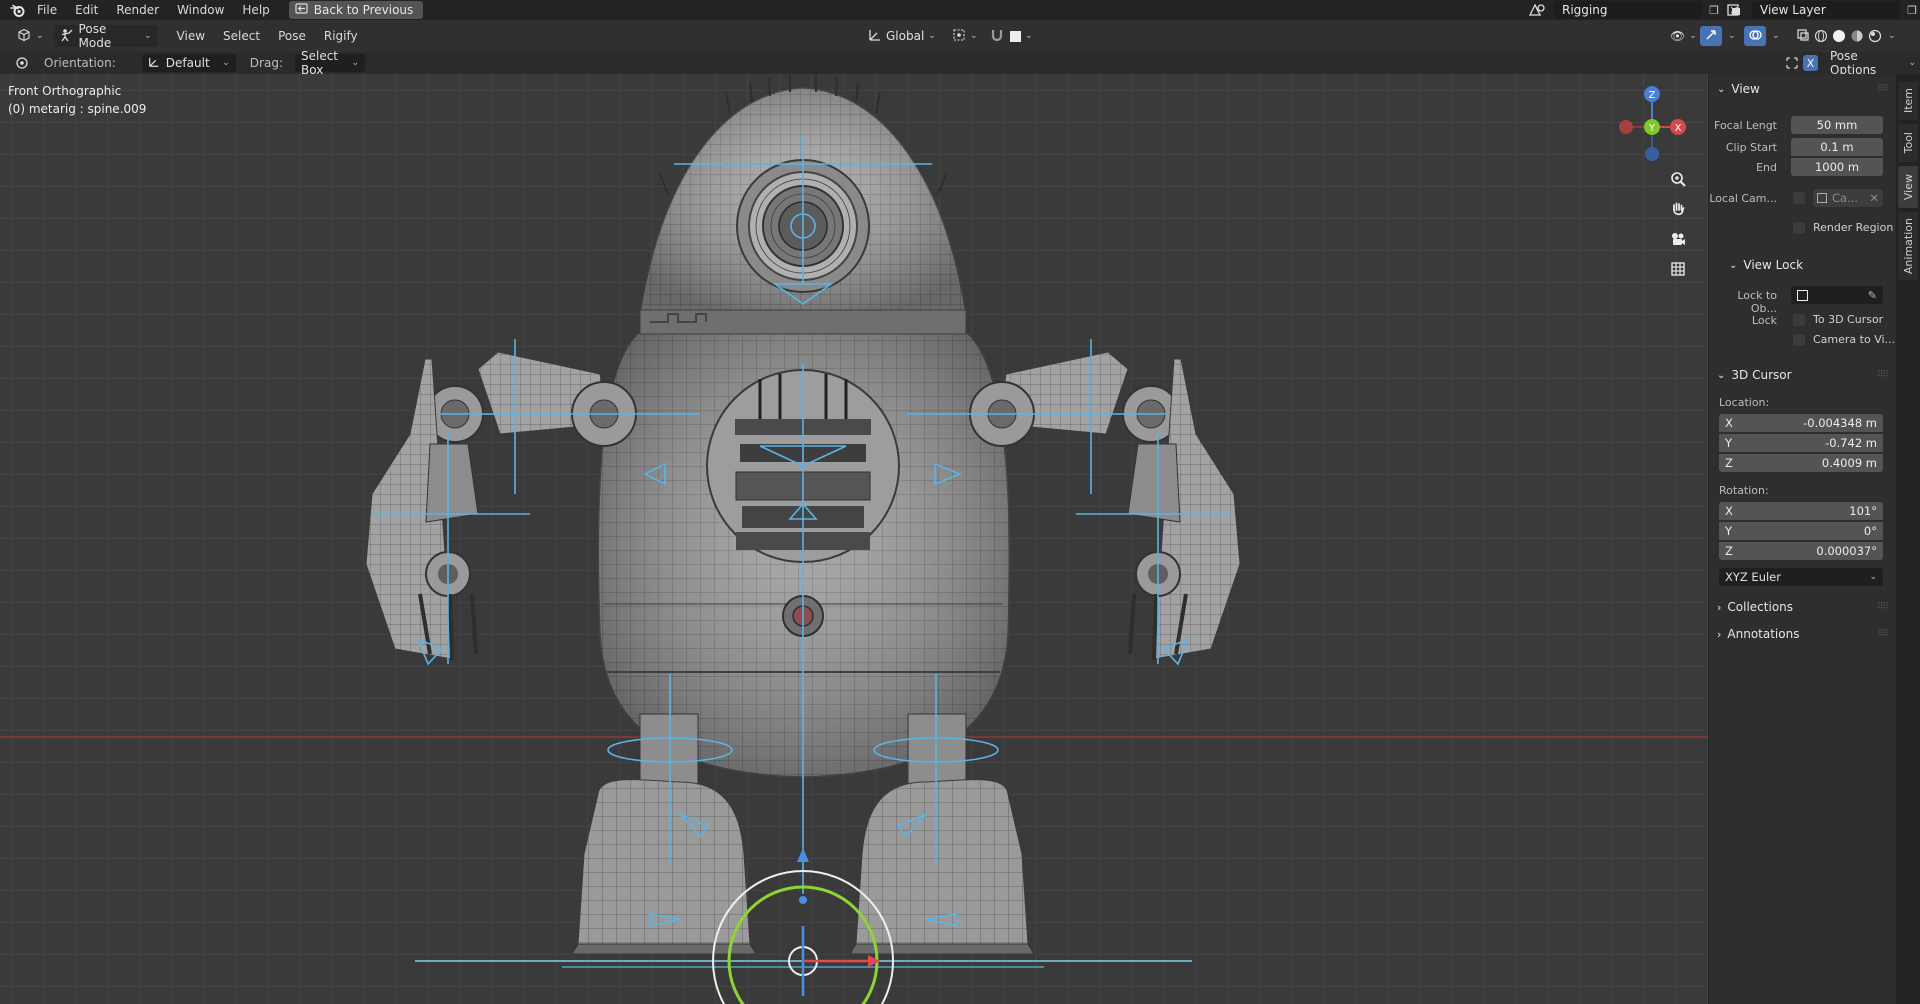 Image resolution: width=1920 pixels, height=1004 pixels. What do you see at coordinates (1735, 10) in the screenshot?
I see `view-layer-icon` at bounding box center [1735, 10].